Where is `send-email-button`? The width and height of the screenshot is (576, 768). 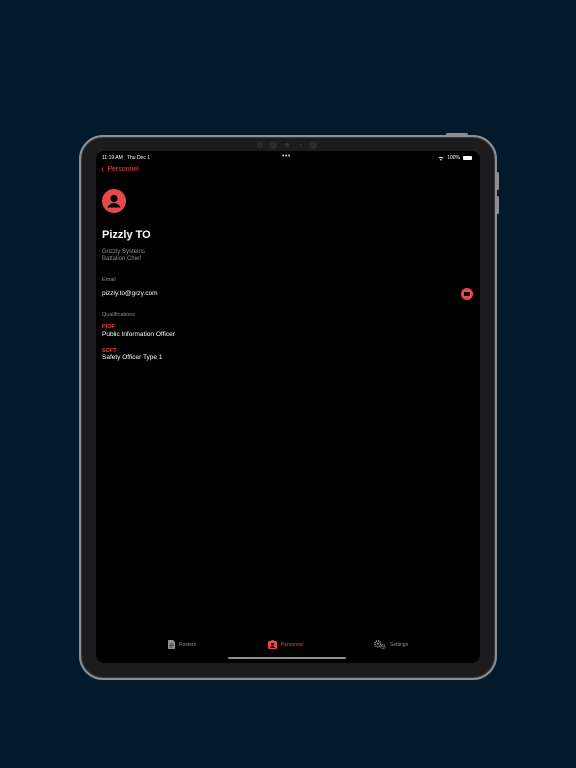
send-email-button is located at coordinates (467, 294).